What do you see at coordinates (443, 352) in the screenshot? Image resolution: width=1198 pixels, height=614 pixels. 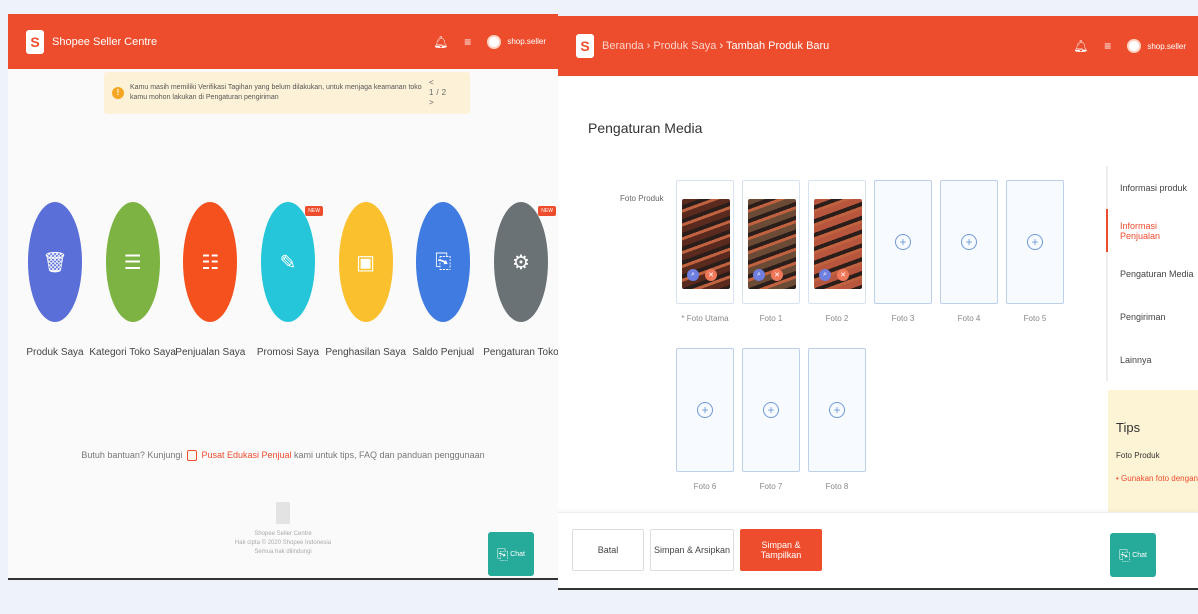 I see `menu-label: Saldo Penjual` at bounding box center [443, 352].